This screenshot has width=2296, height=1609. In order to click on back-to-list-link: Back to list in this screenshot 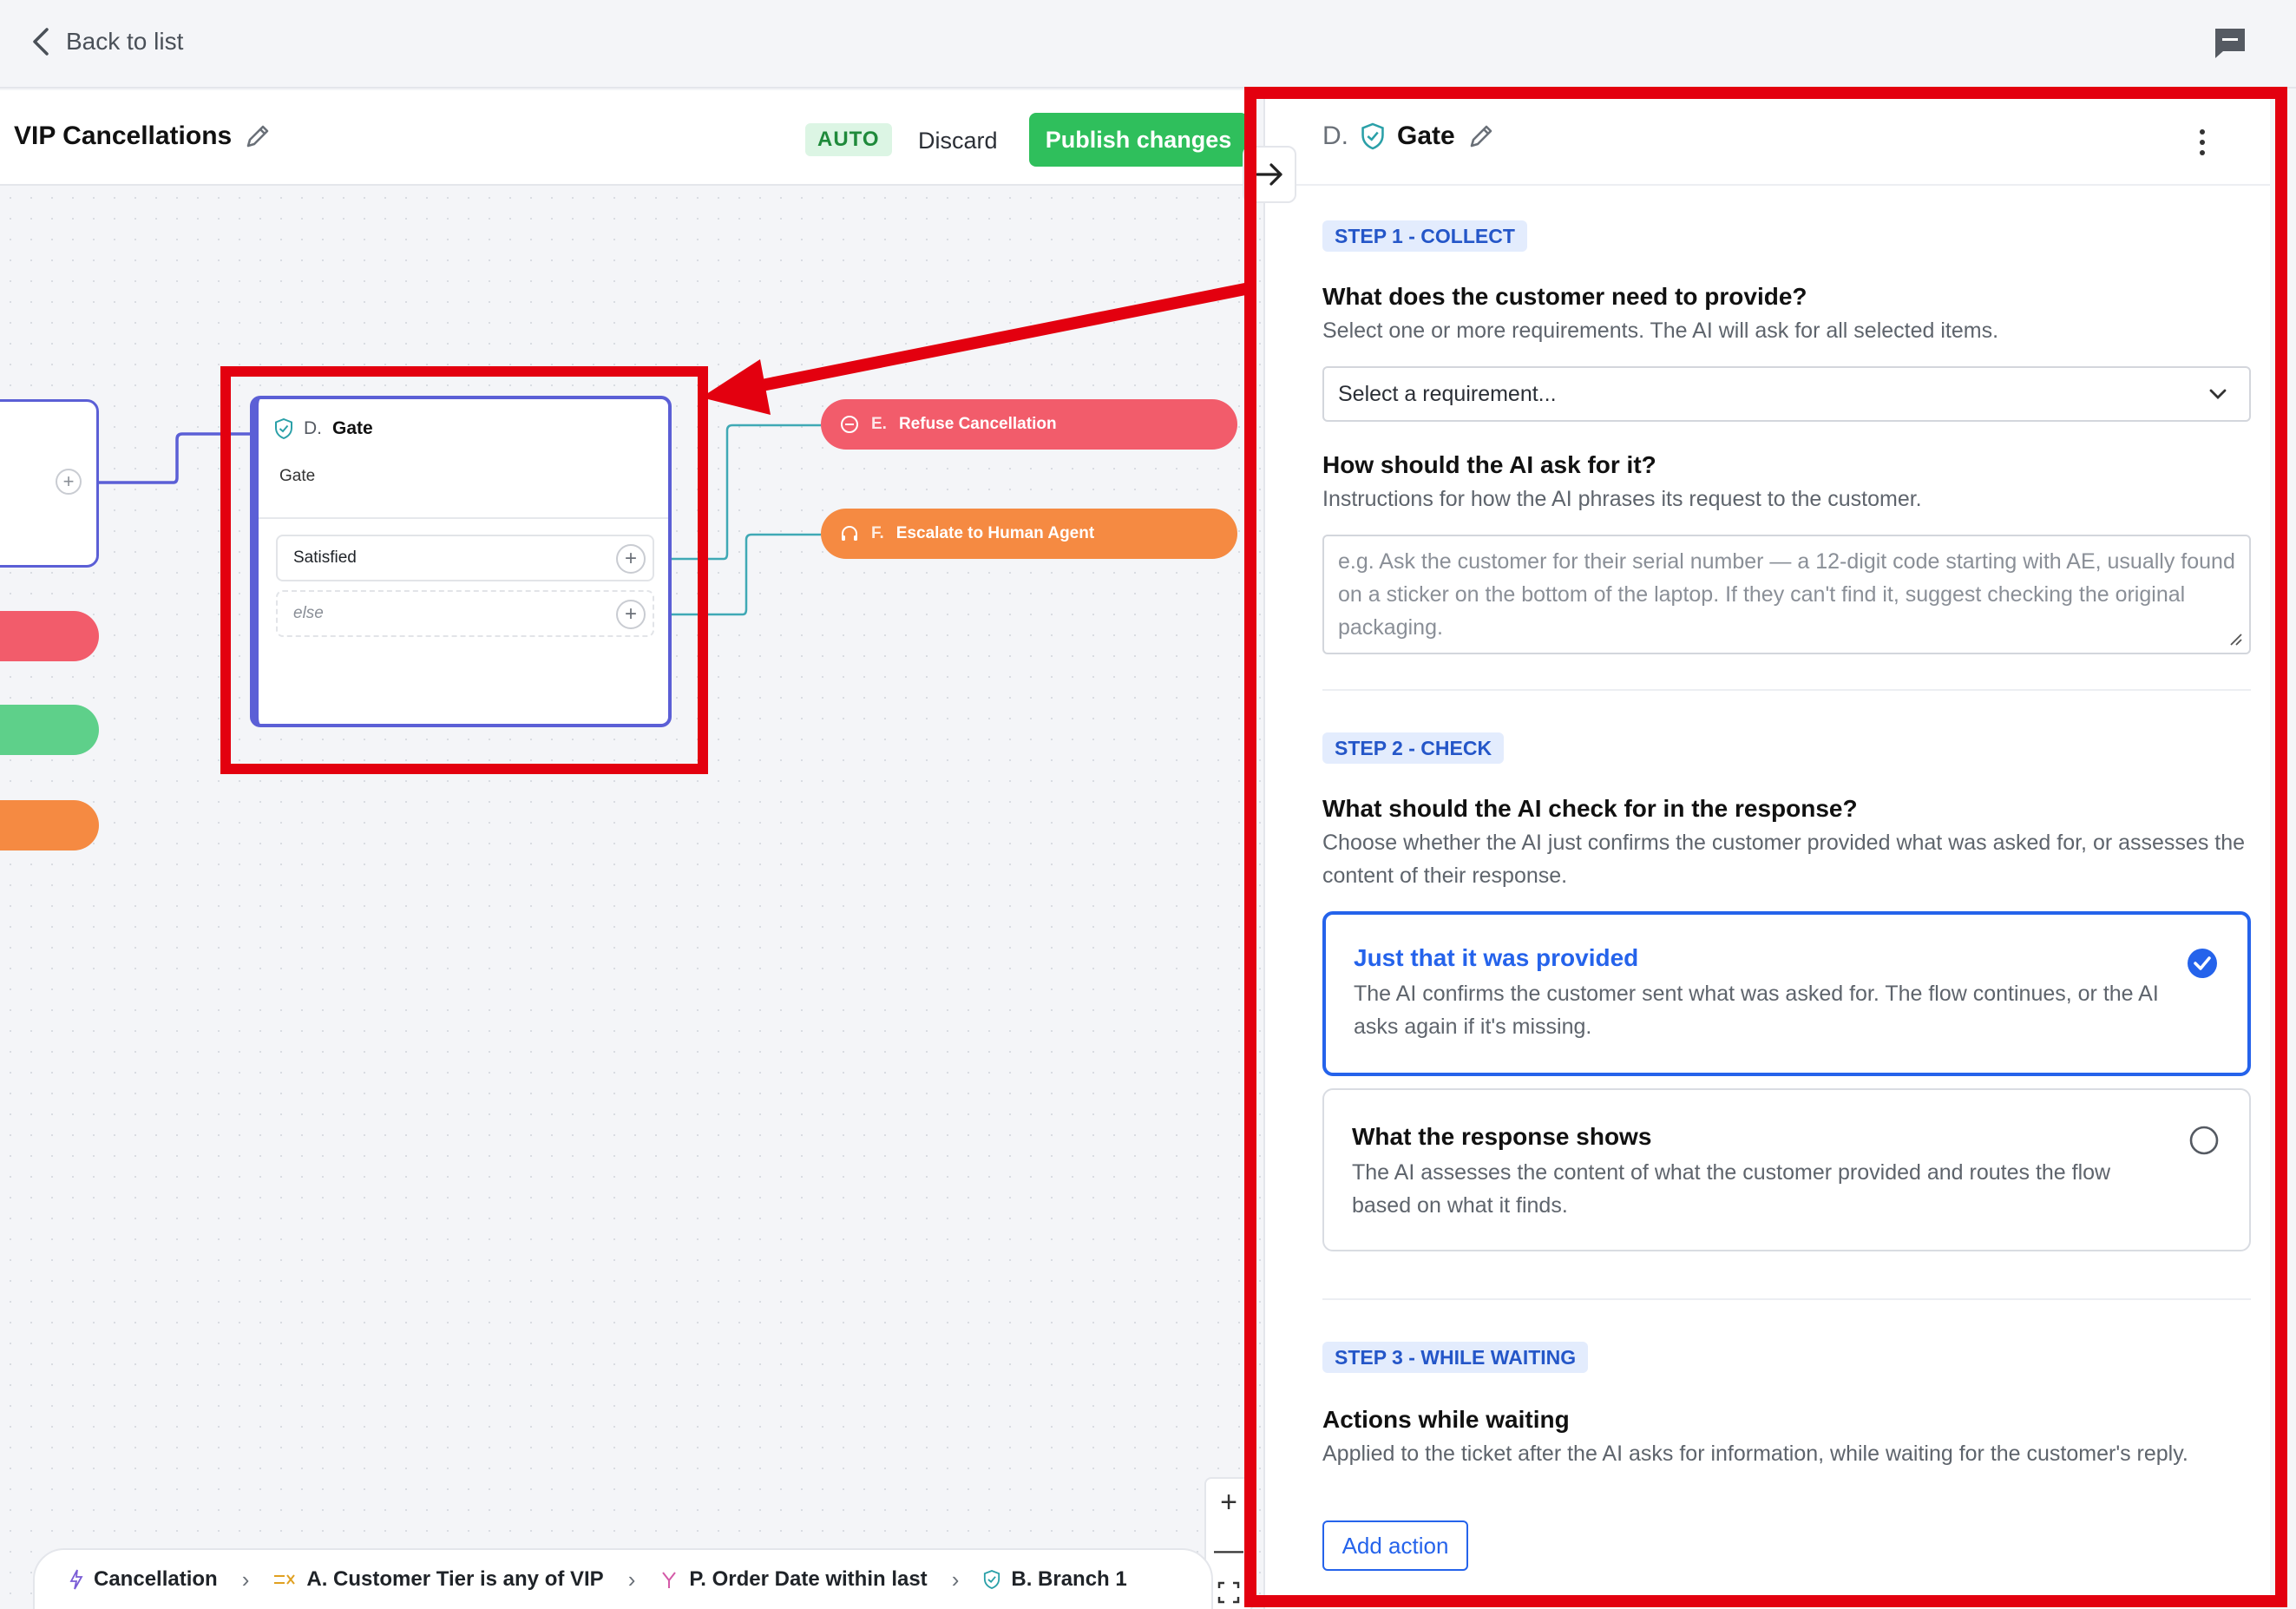, I will do `click(107, 42)`.